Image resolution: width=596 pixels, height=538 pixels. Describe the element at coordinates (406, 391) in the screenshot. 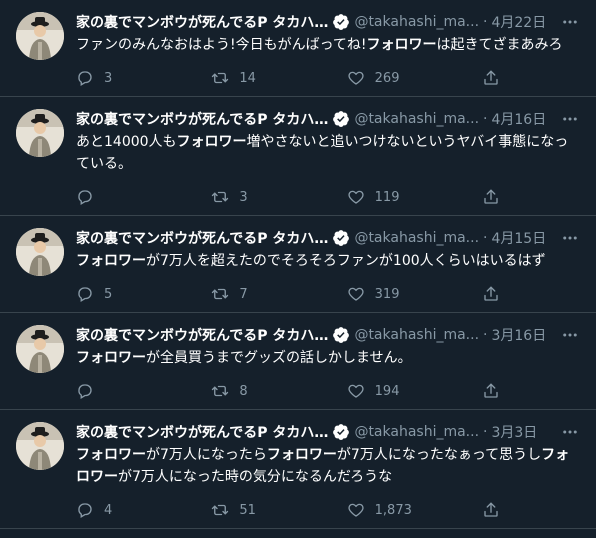

I see `like-button: 194` at that location.